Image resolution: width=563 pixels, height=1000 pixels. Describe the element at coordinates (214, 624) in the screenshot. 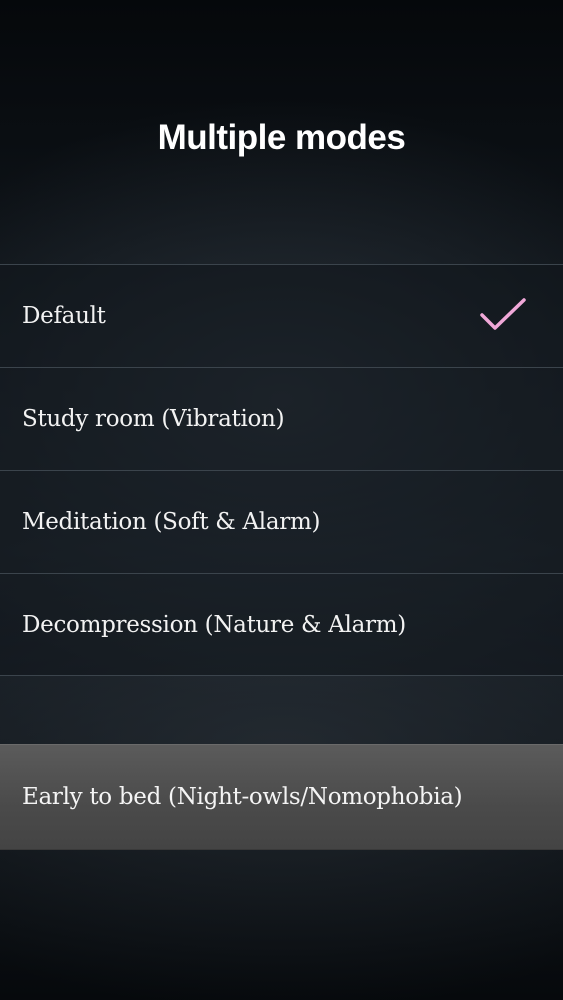

I see `mode-item-label: Decompression (Nature & Alarm)` at that location.